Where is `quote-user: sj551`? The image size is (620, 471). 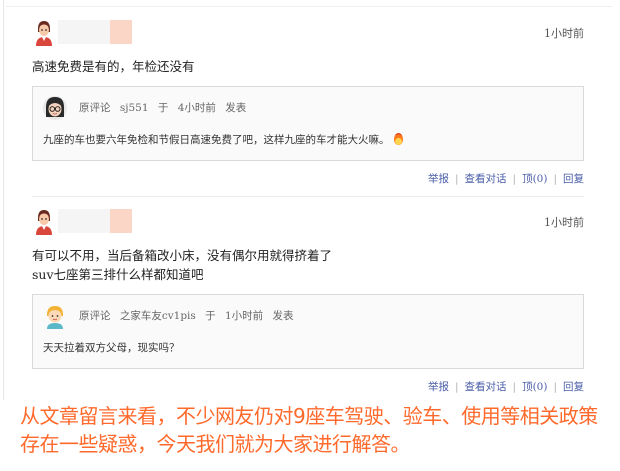
quote-user: sj551 is located at coordinates (134, 108).